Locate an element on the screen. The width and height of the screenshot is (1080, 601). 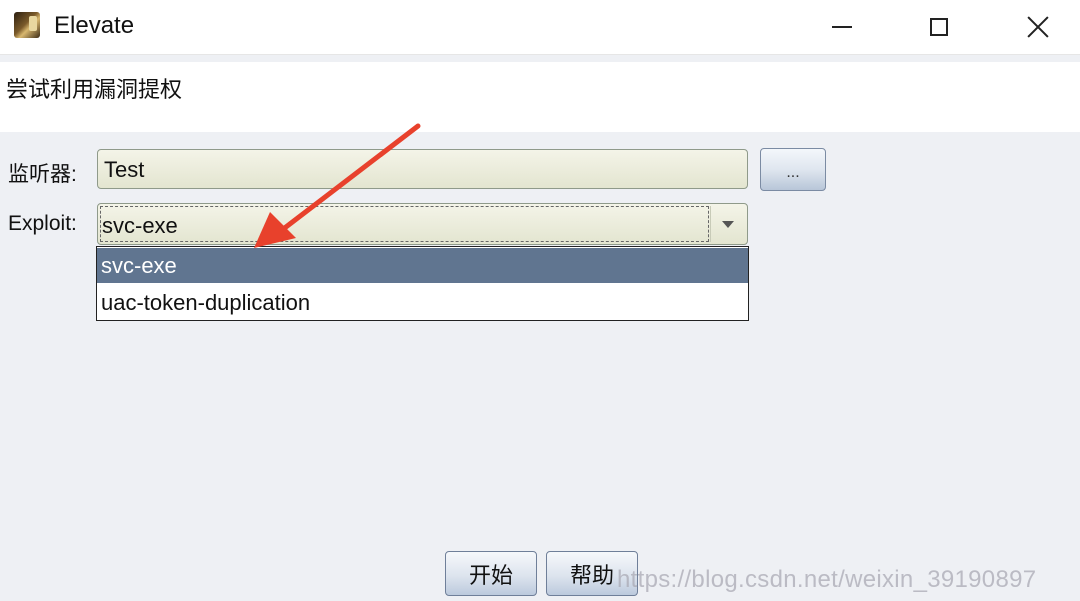
minimize-icon is located at coordinates (842, 27).